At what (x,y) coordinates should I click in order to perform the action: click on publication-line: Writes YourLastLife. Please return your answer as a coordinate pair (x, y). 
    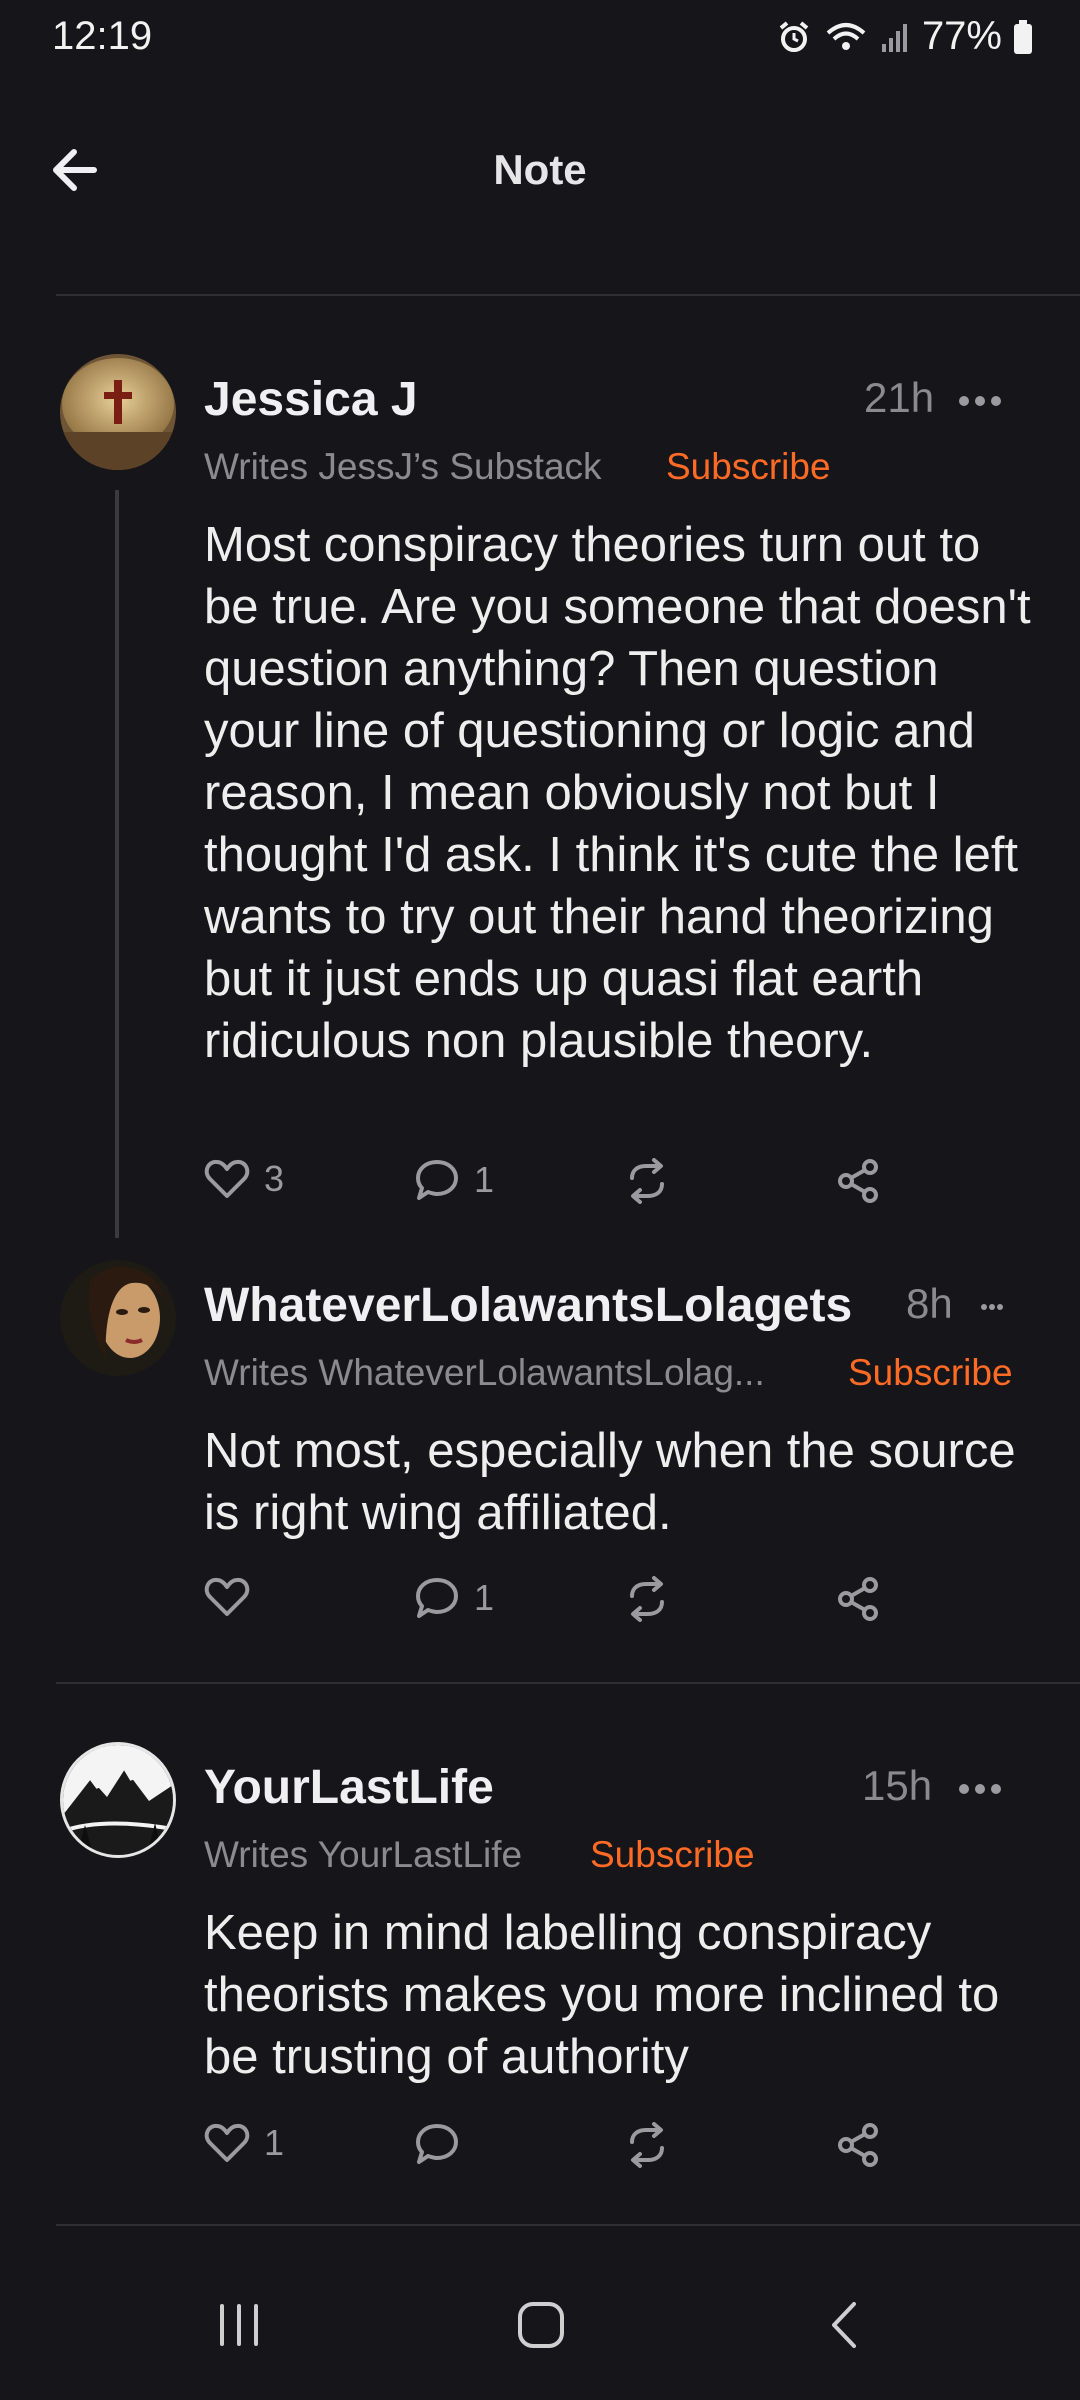
    Looking at the image, I should click on (363, 1855).